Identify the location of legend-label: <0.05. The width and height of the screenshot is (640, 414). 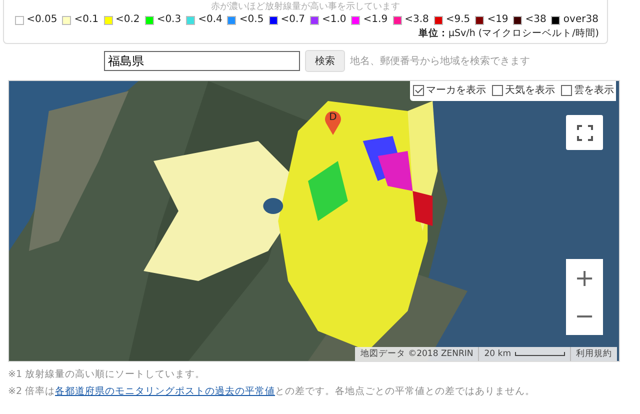
(42, 20).